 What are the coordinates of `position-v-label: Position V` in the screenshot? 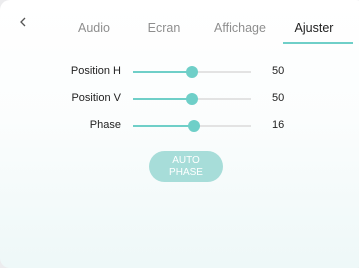 It's located at (96, 98).